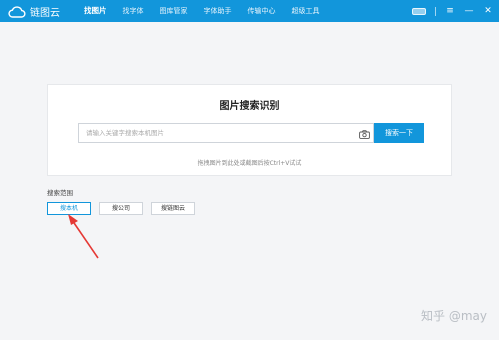  Describe the element at coordinates (306, 11) in the screenshot. I see `nav-item-super-tools: 超级工具` at that location.